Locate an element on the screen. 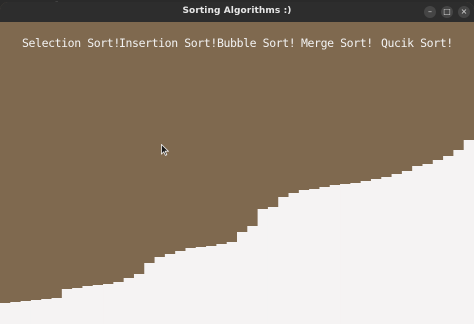  insertion-sort-button: Insertion Sort! is located at coordinates (168, 43).